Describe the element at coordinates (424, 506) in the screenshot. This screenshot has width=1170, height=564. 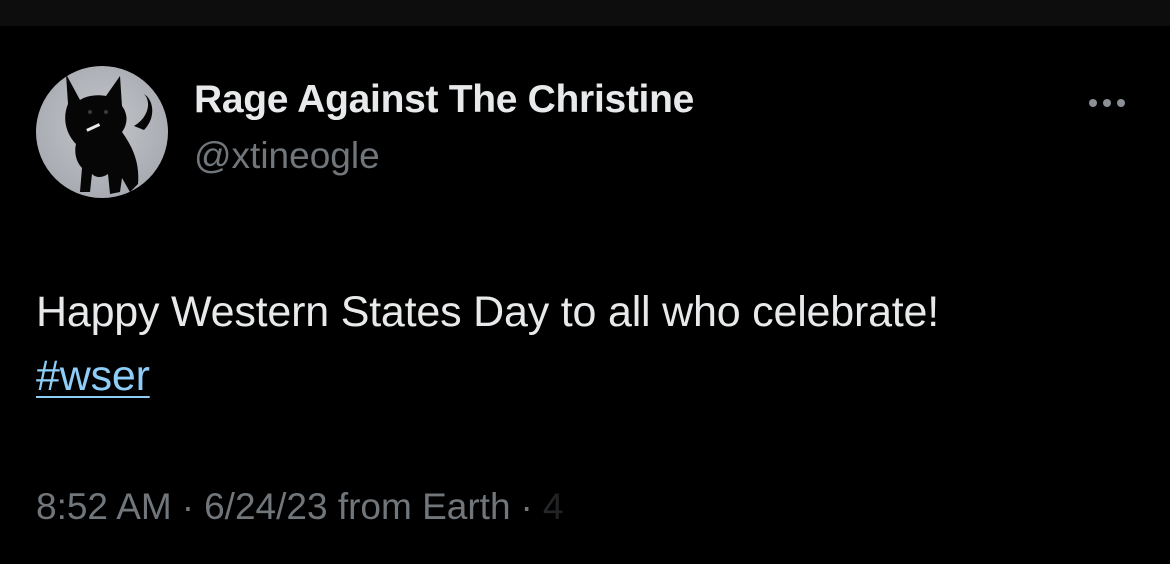
I see `tweet-source: from Earth` at that location.